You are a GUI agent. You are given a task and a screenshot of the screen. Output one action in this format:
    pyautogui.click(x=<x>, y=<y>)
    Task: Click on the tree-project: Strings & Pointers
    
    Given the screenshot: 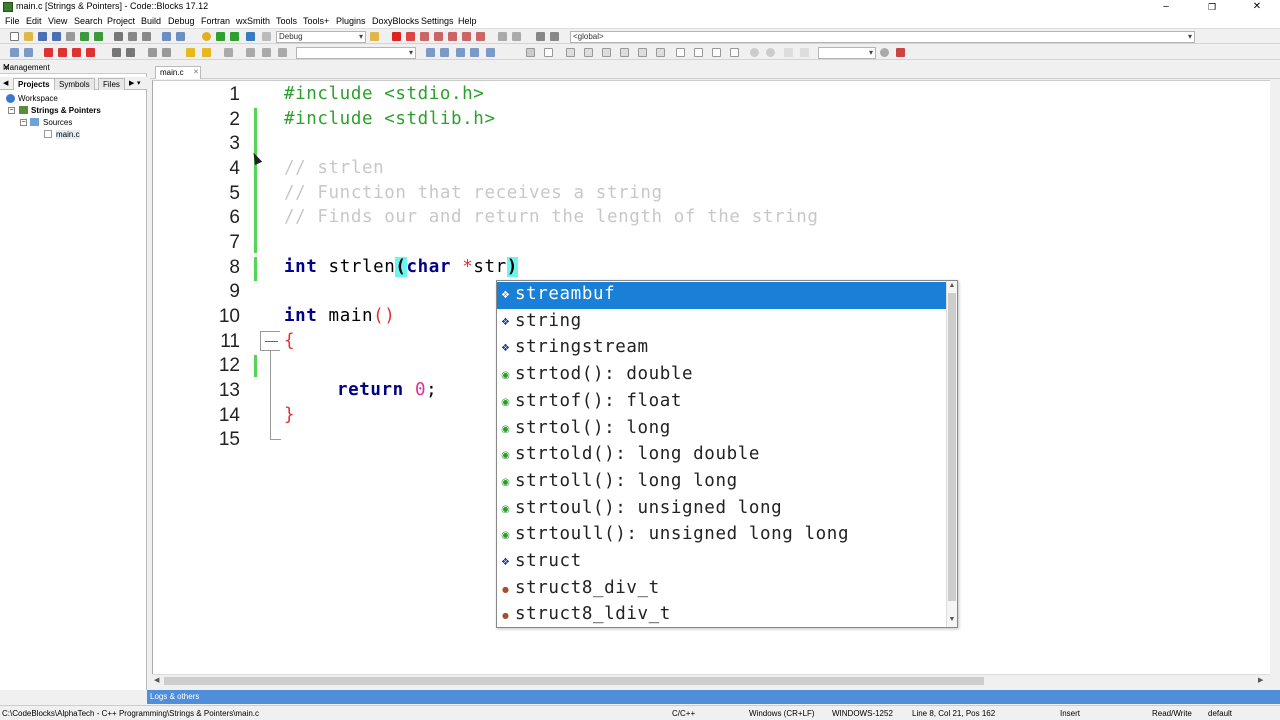 What is the action you would take?
    pyautogui.click(x=66, y=110)
    